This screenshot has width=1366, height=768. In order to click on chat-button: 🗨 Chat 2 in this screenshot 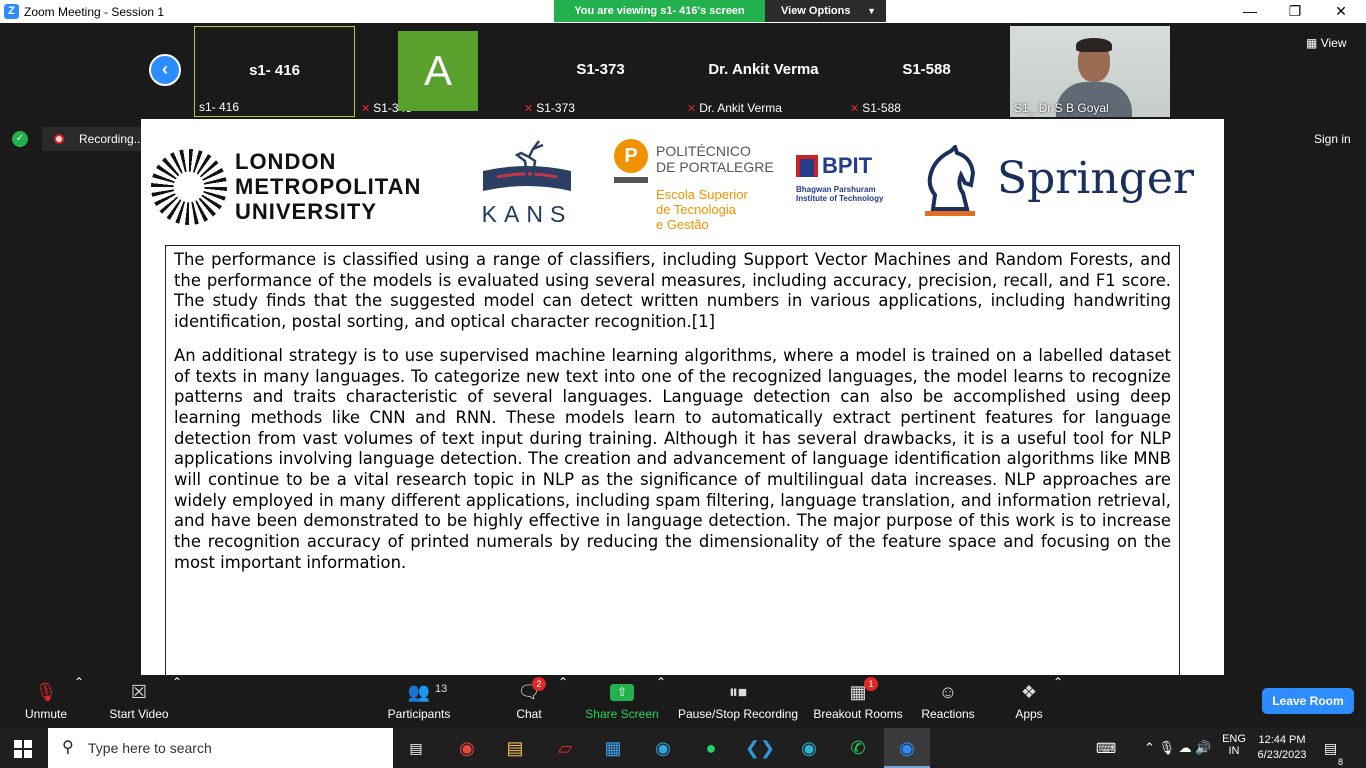, I will do `click(529, 701)`.